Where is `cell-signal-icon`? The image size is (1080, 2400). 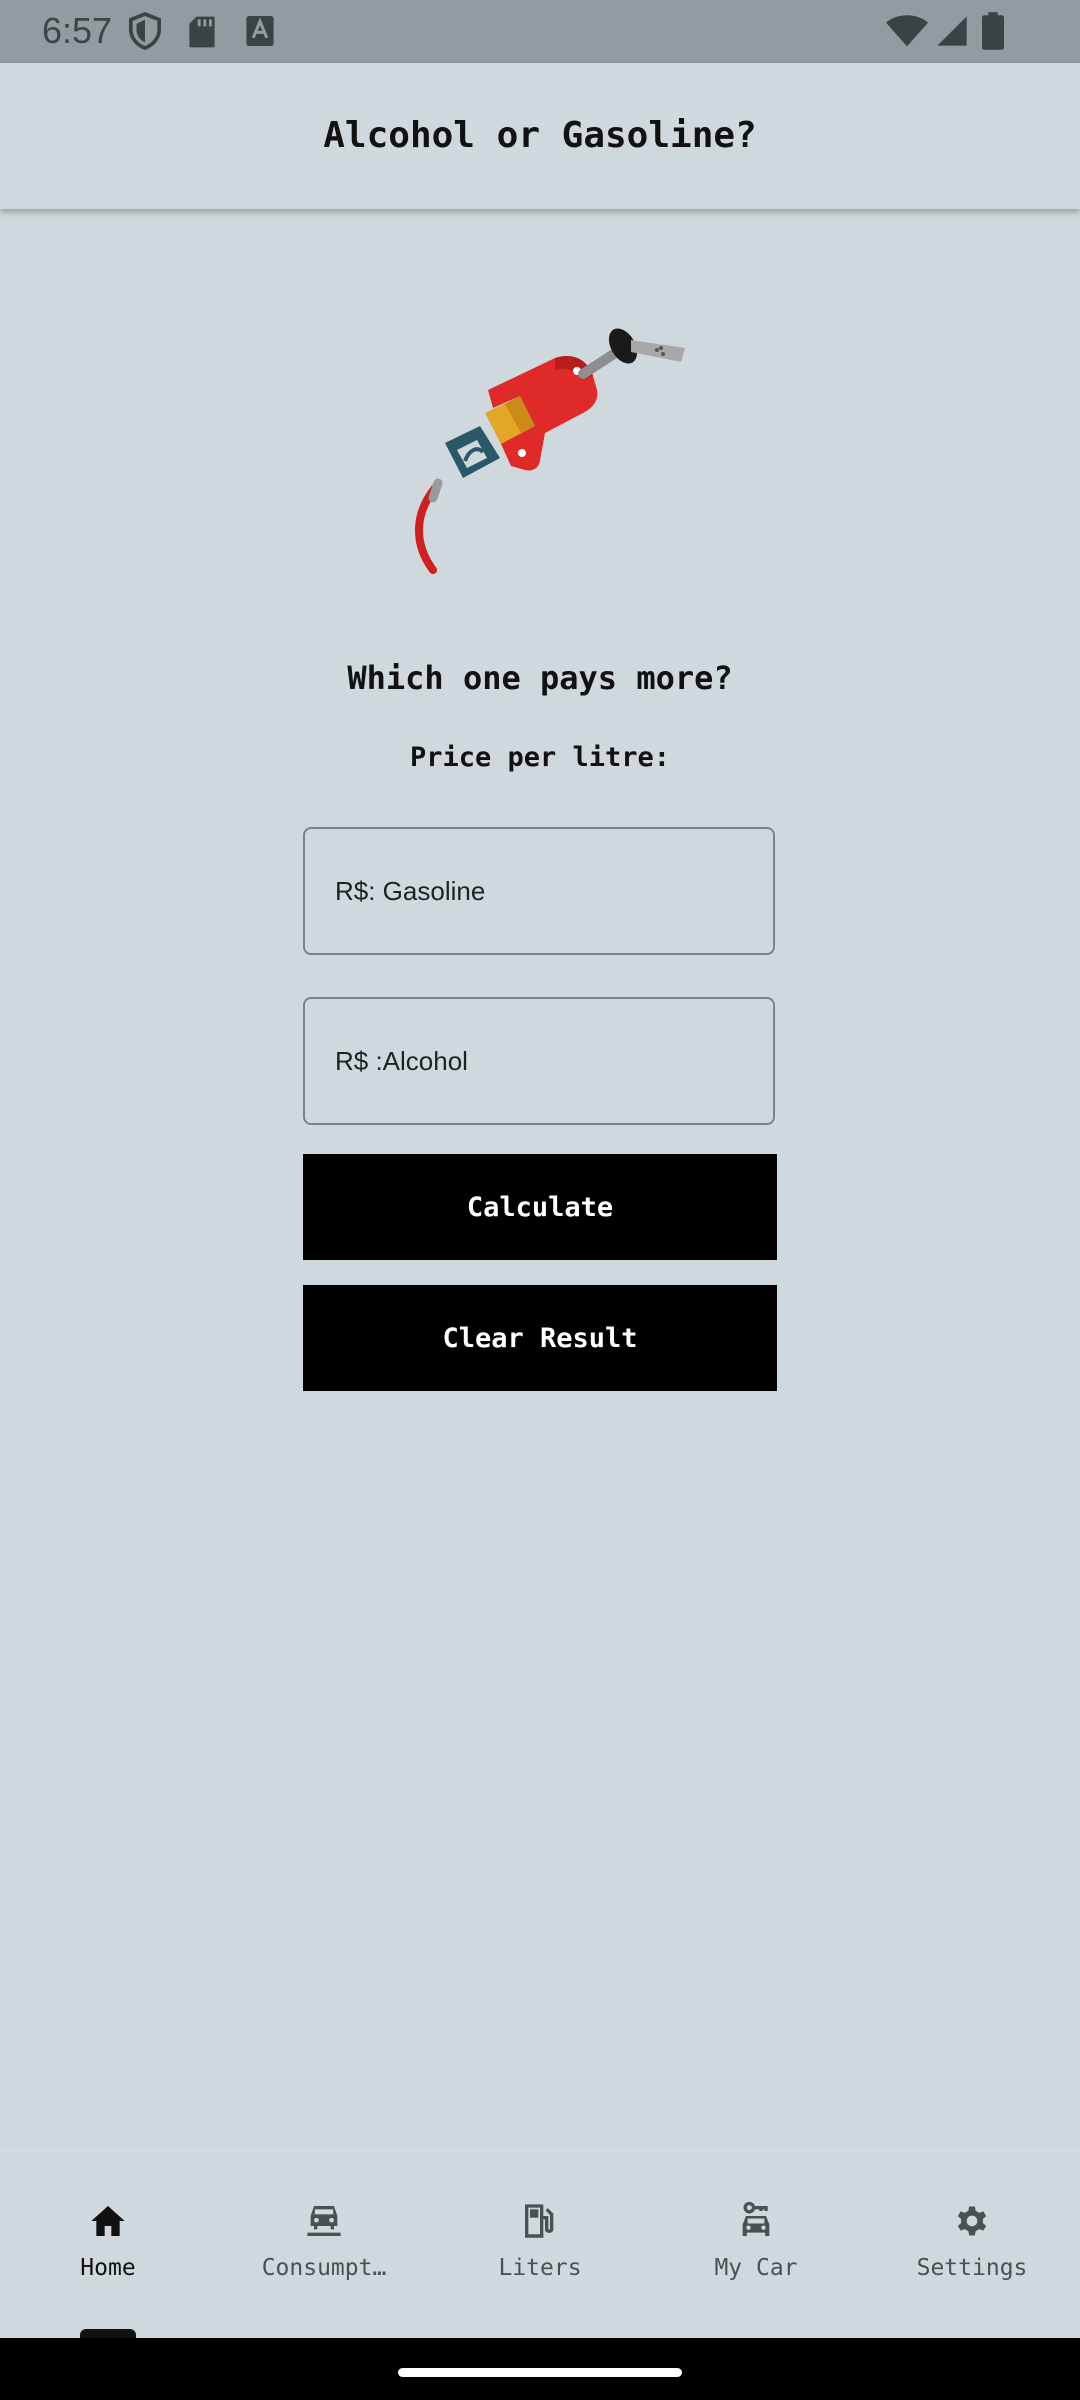
cell-signal-icon is located at coordinates (952, 31).